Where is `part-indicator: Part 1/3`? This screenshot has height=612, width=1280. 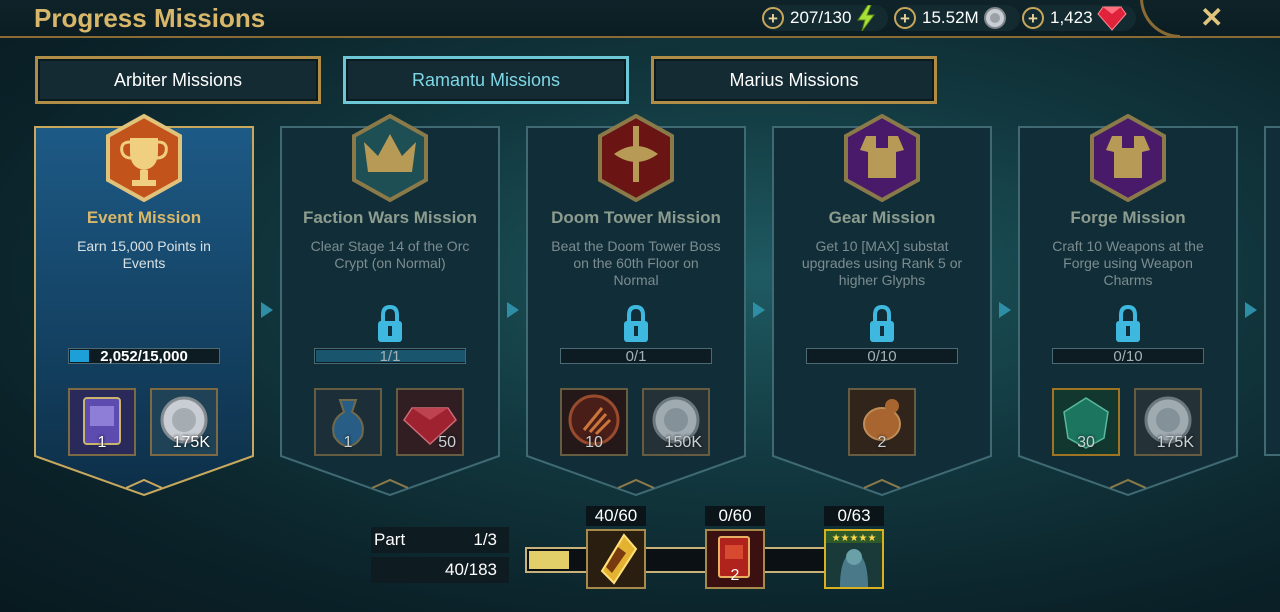 part-indicator: Part 1/3 is located at coordinates (440, 540).